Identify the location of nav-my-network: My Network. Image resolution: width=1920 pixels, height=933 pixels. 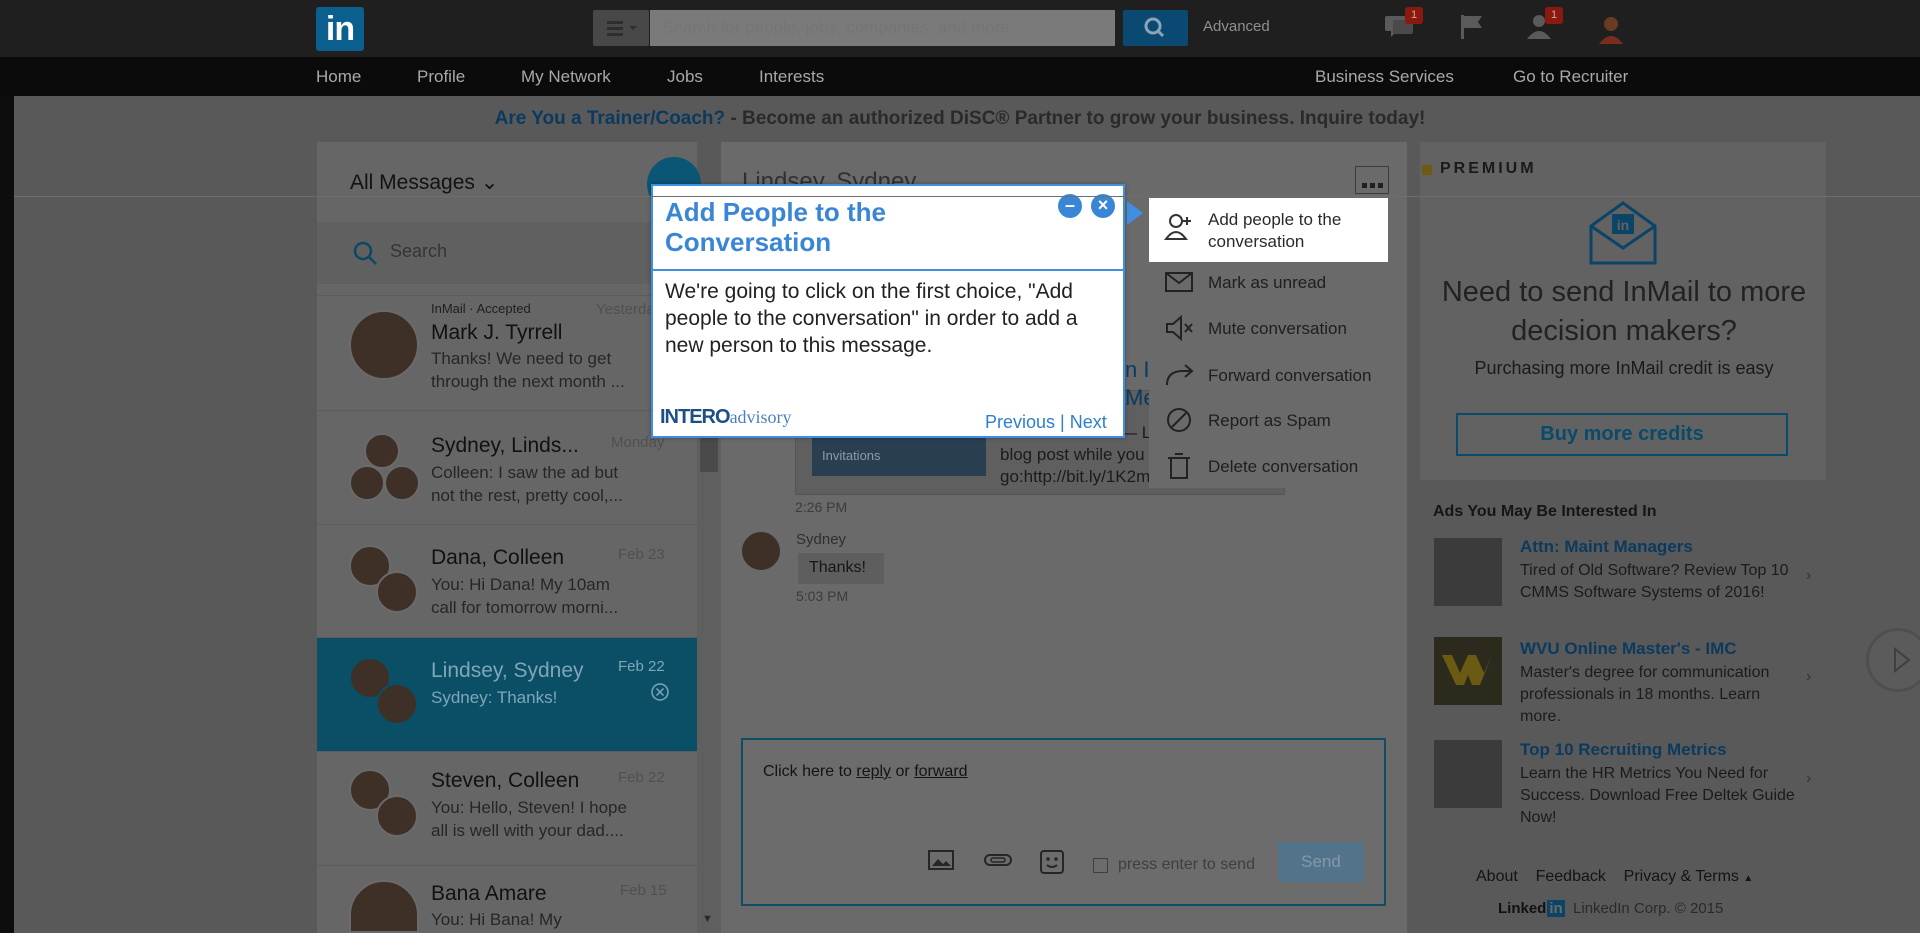
(566, 77).